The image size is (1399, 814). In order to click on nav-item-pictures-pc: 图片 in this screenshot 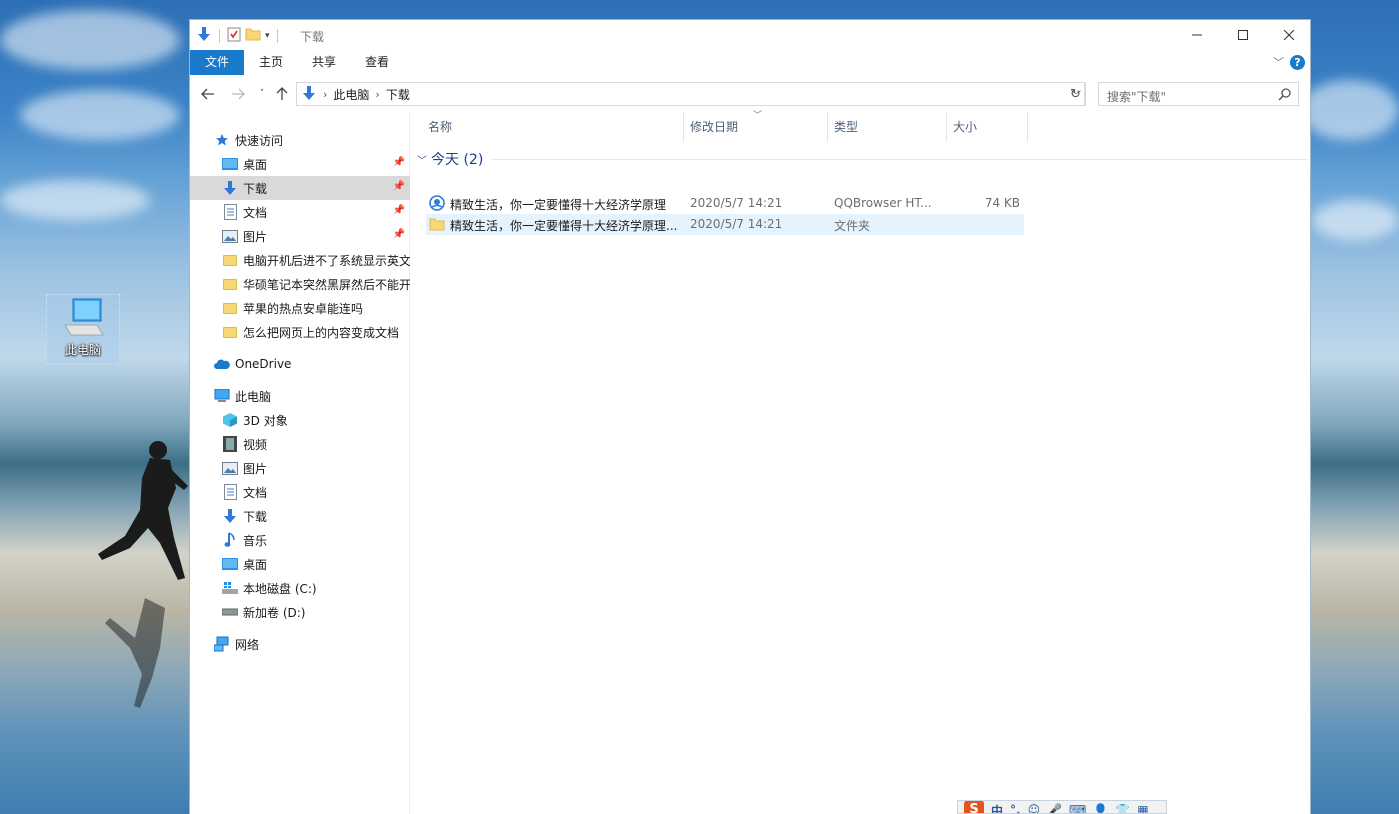, I will do `click(300, 468)`.